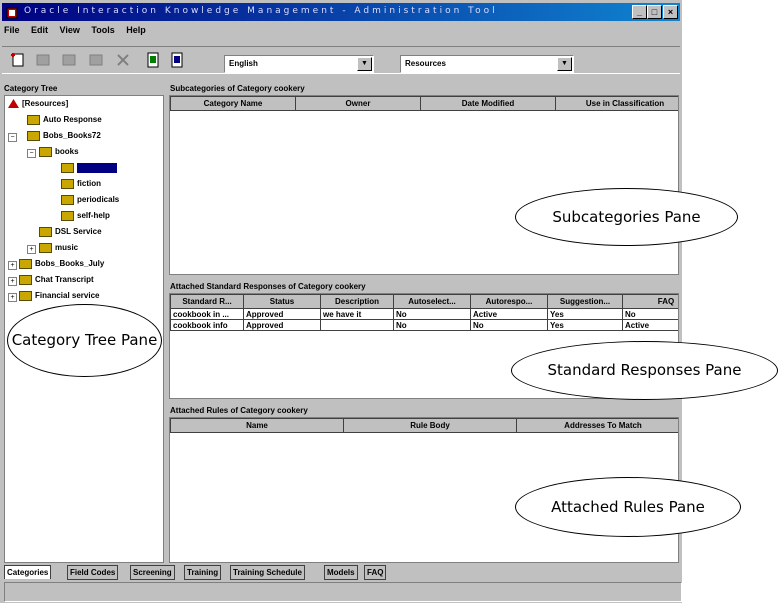  Describe the element at coordinates (654, 12) in the screenshot. I see `maximize-button: □` at that location.